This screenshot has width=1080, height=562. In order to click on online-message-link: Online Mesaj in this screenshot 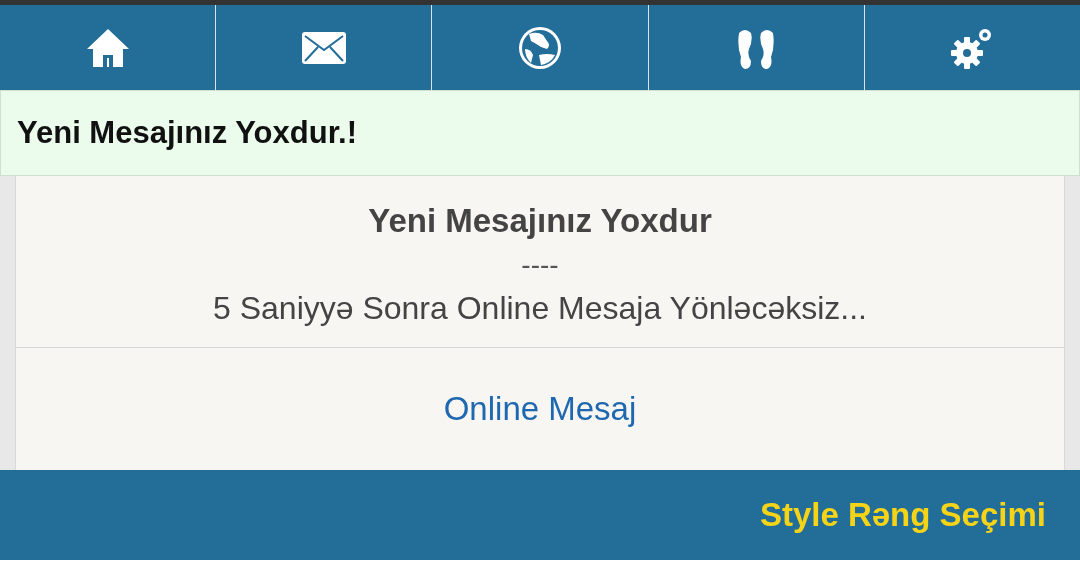, I will do `click(540, 409)`.